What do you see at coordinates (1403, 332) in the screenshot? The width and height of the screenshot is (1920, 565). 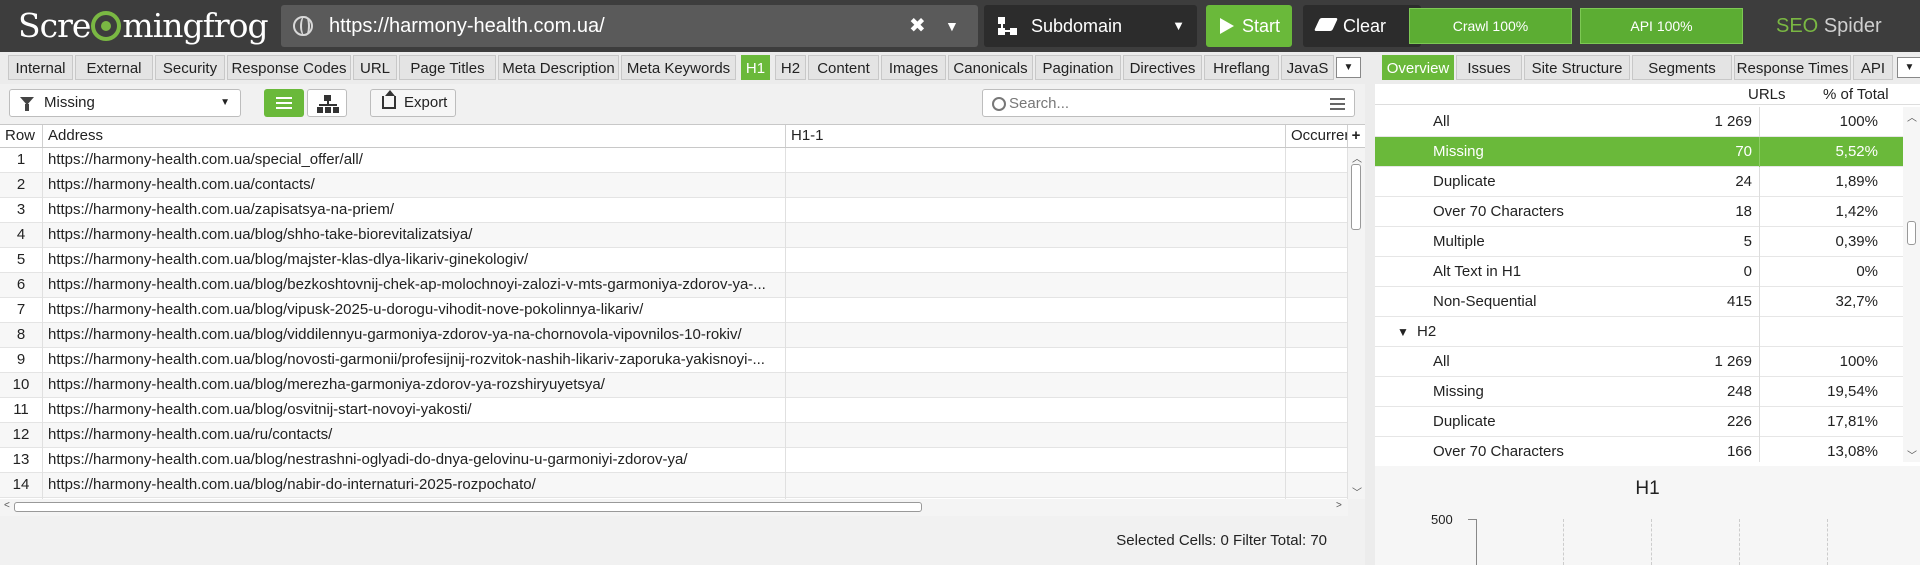 I see `collapse-triangle-icon: ▼` at bounding box center [1403, 332].